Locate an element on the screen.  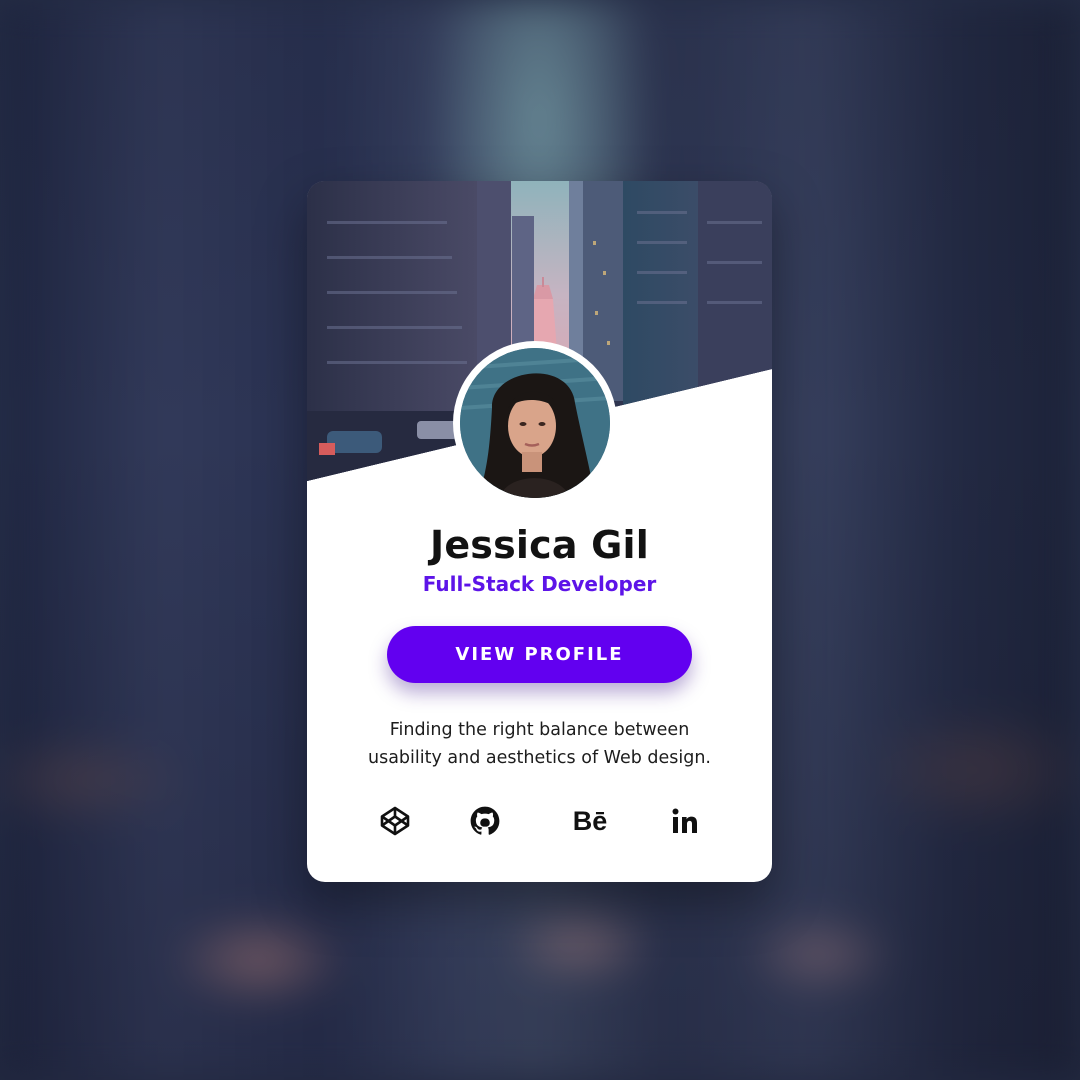
avatar is located at coordinates (535, 423).